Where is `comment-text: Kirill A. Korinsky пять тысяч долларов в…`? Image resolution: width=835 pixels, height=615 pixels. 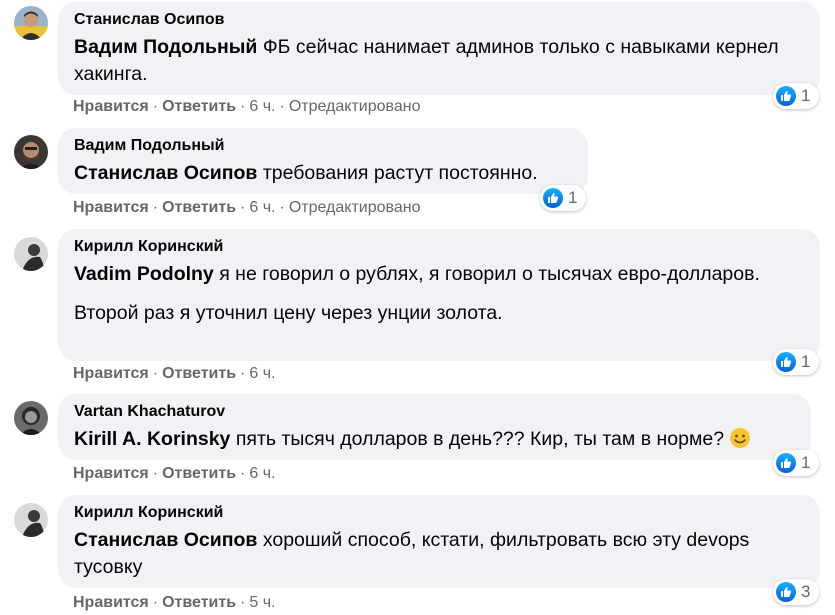 comment-text: Kirill A. Korinsky пять тысяч долларов в… is located at coordinates (434, 441).